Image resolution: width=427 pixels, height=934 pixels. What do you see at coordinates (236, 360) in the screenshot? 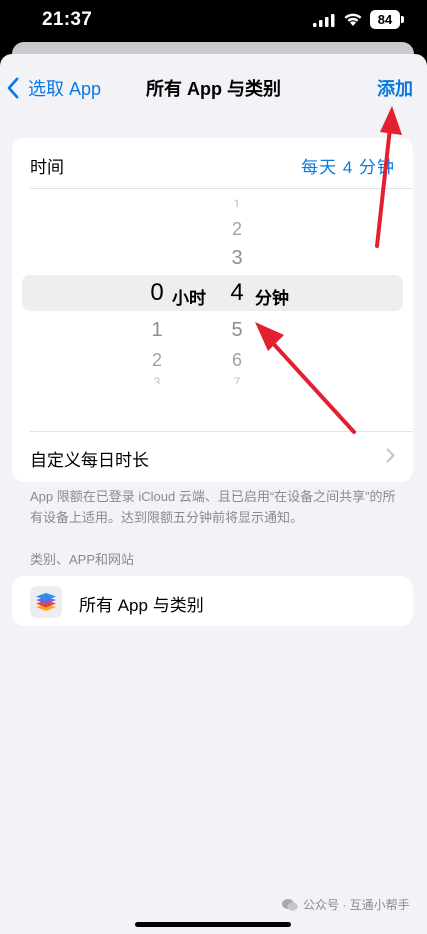
I see `minutes-wheel-item: 6` at bounding box center [236, 360].